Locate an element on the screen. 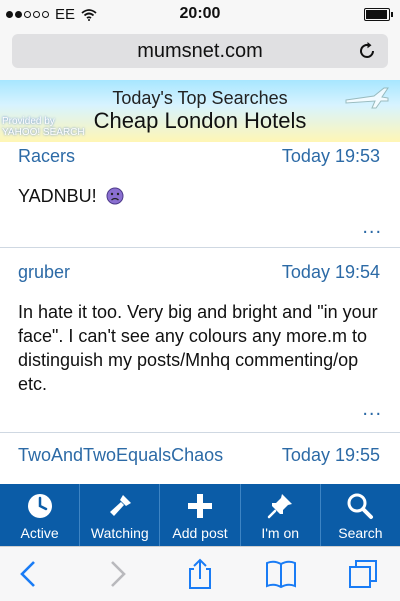 Image resolution: width=400 pixels, height=601 pixels. search-icon is located at coordinates (360, 506).